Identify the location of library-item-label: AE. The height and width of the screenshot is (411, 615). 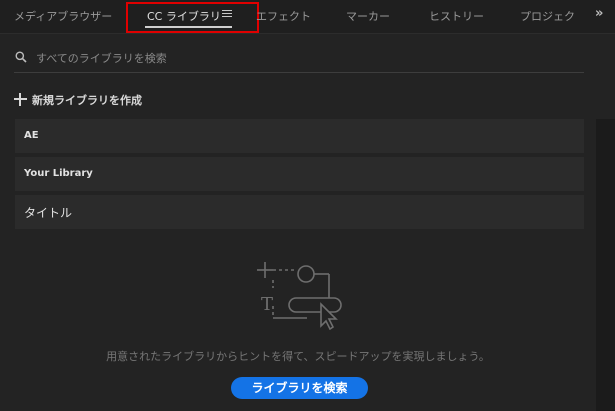
(31, 135).